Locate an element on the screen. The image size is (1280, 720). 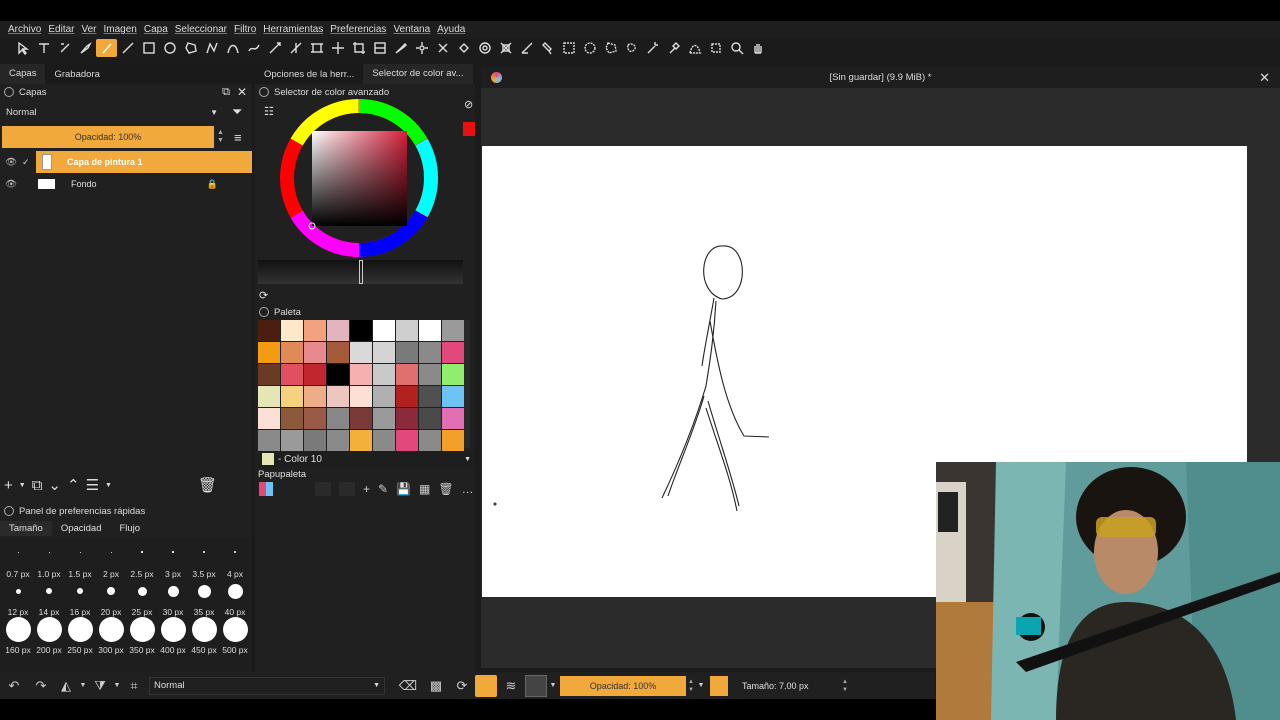
dynamic-brush-tool-icon is located at coordinates (274, 48).